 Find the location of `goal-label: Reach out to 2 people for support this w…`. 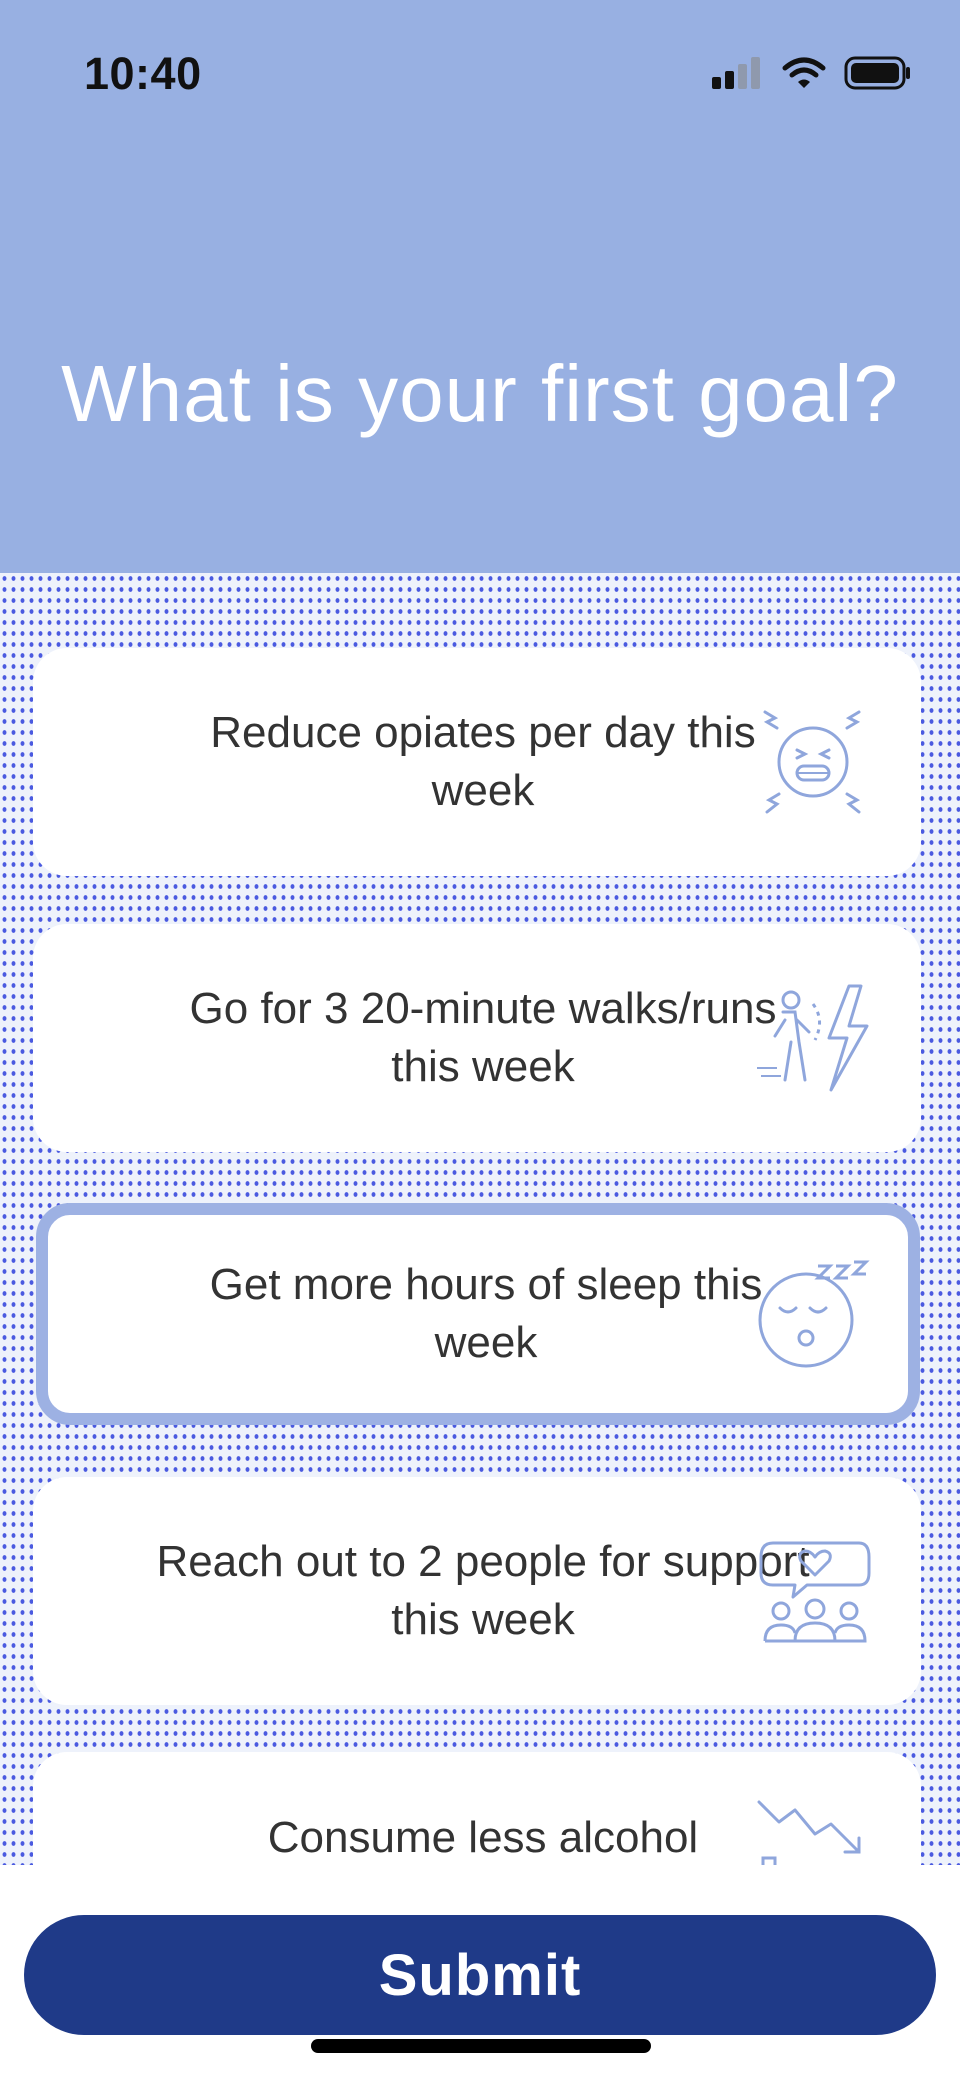

goal-label: Reach out to 2 people for support this w… is located at coordinates (483, 1590).